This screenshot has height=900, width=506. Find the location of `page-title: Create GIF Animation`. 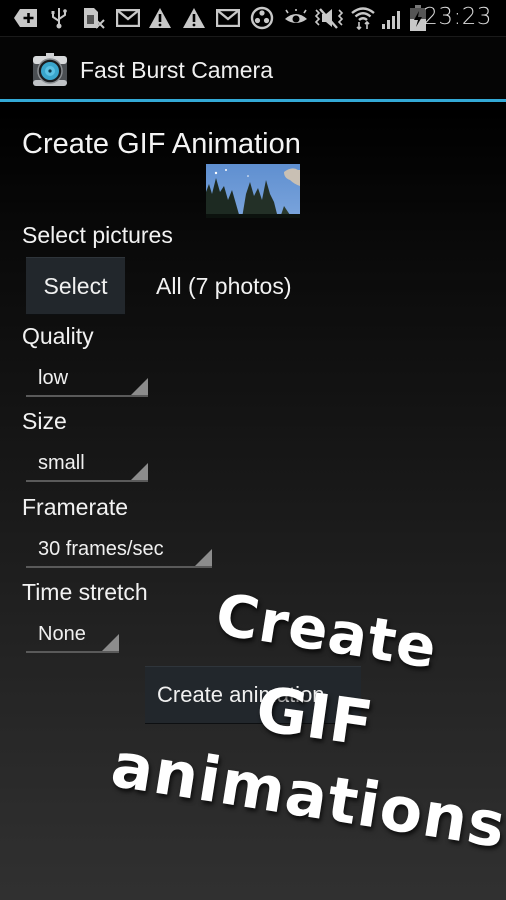

page-title: Create GIF Animation is located at coordinates (161, 144).